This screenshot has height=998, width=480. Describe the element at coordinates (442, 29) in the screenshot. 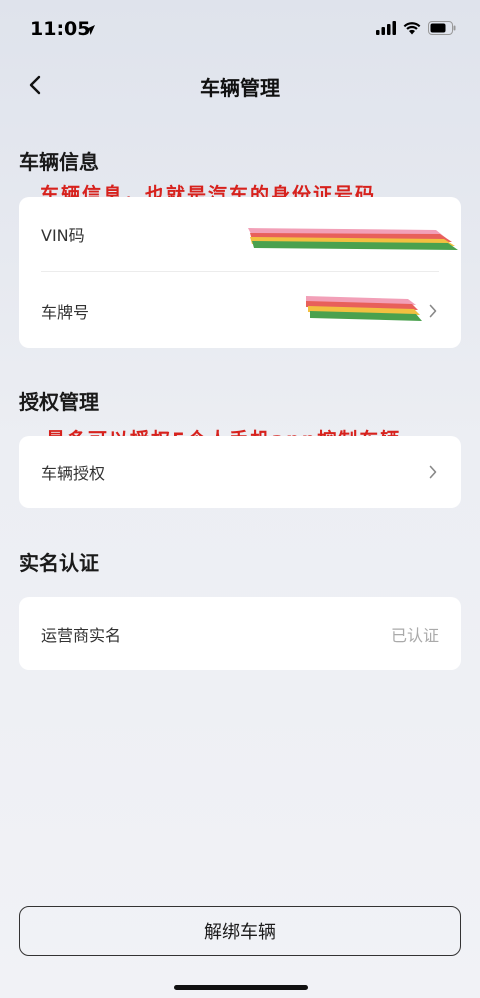

I see `battery-icon` at that location.